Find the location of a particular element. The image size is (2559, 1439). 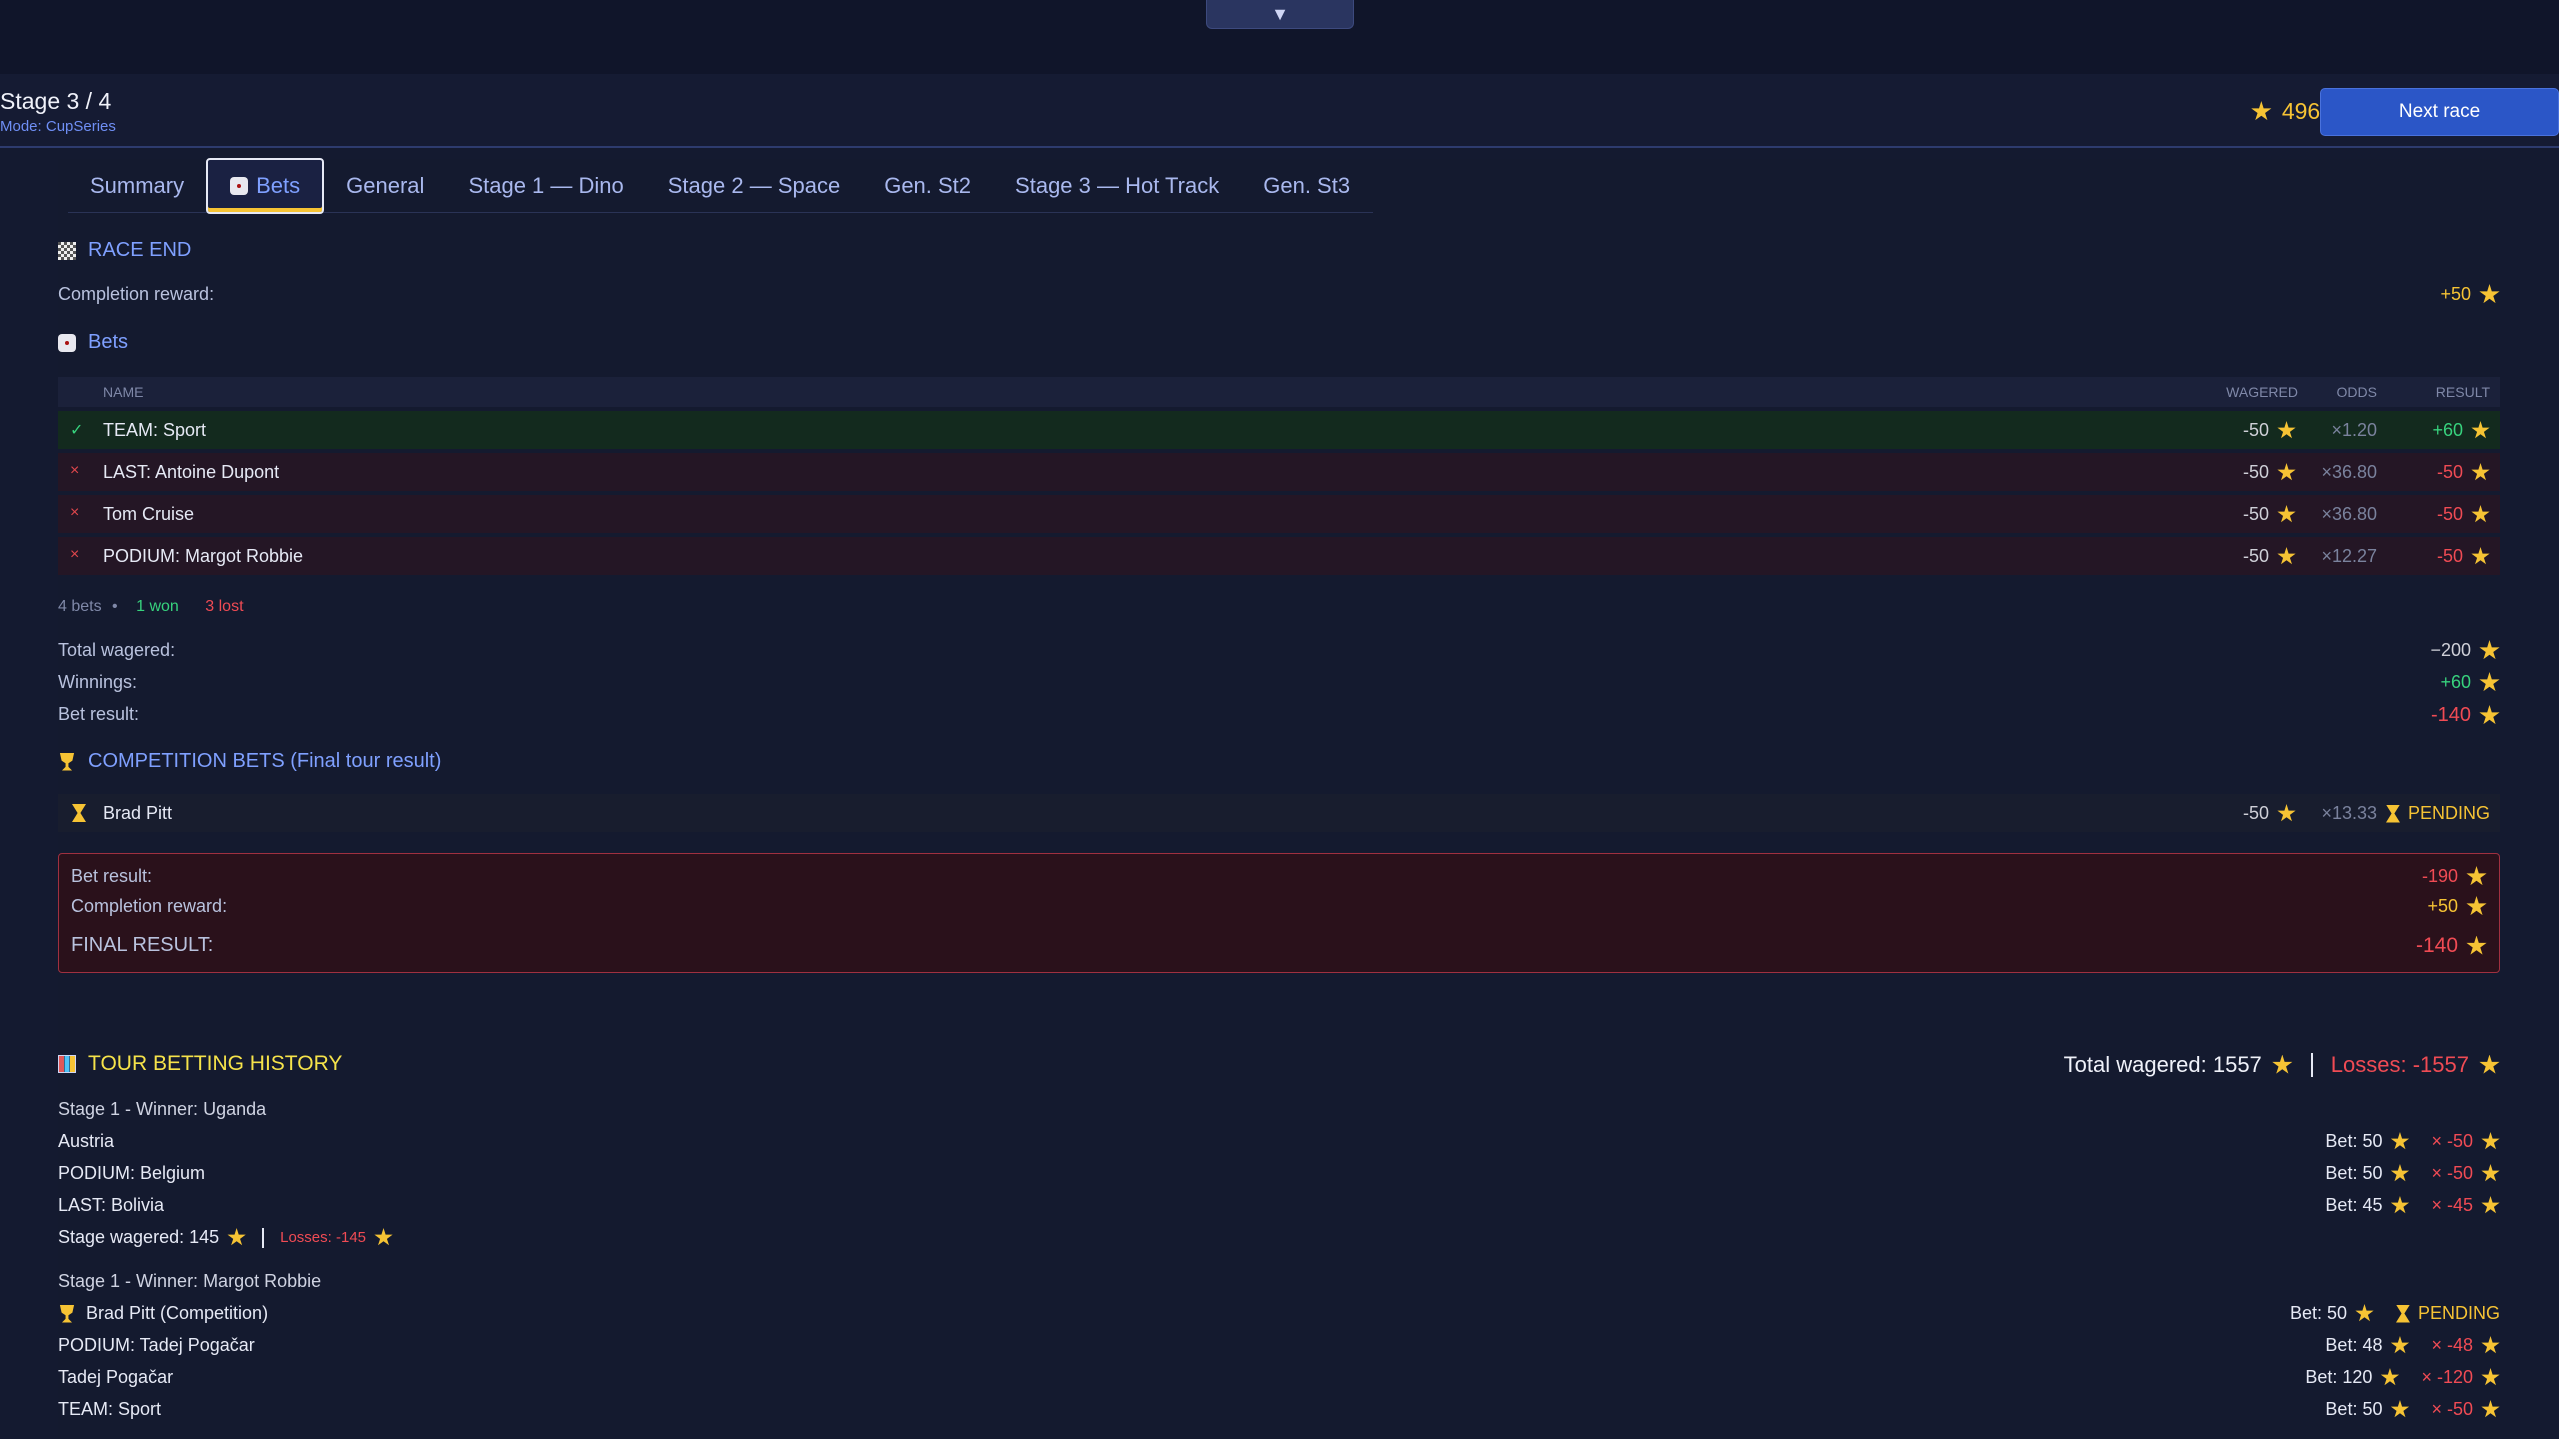

history-title: TOUR BETTING HISTORY is located at coordinates (215, 1063).